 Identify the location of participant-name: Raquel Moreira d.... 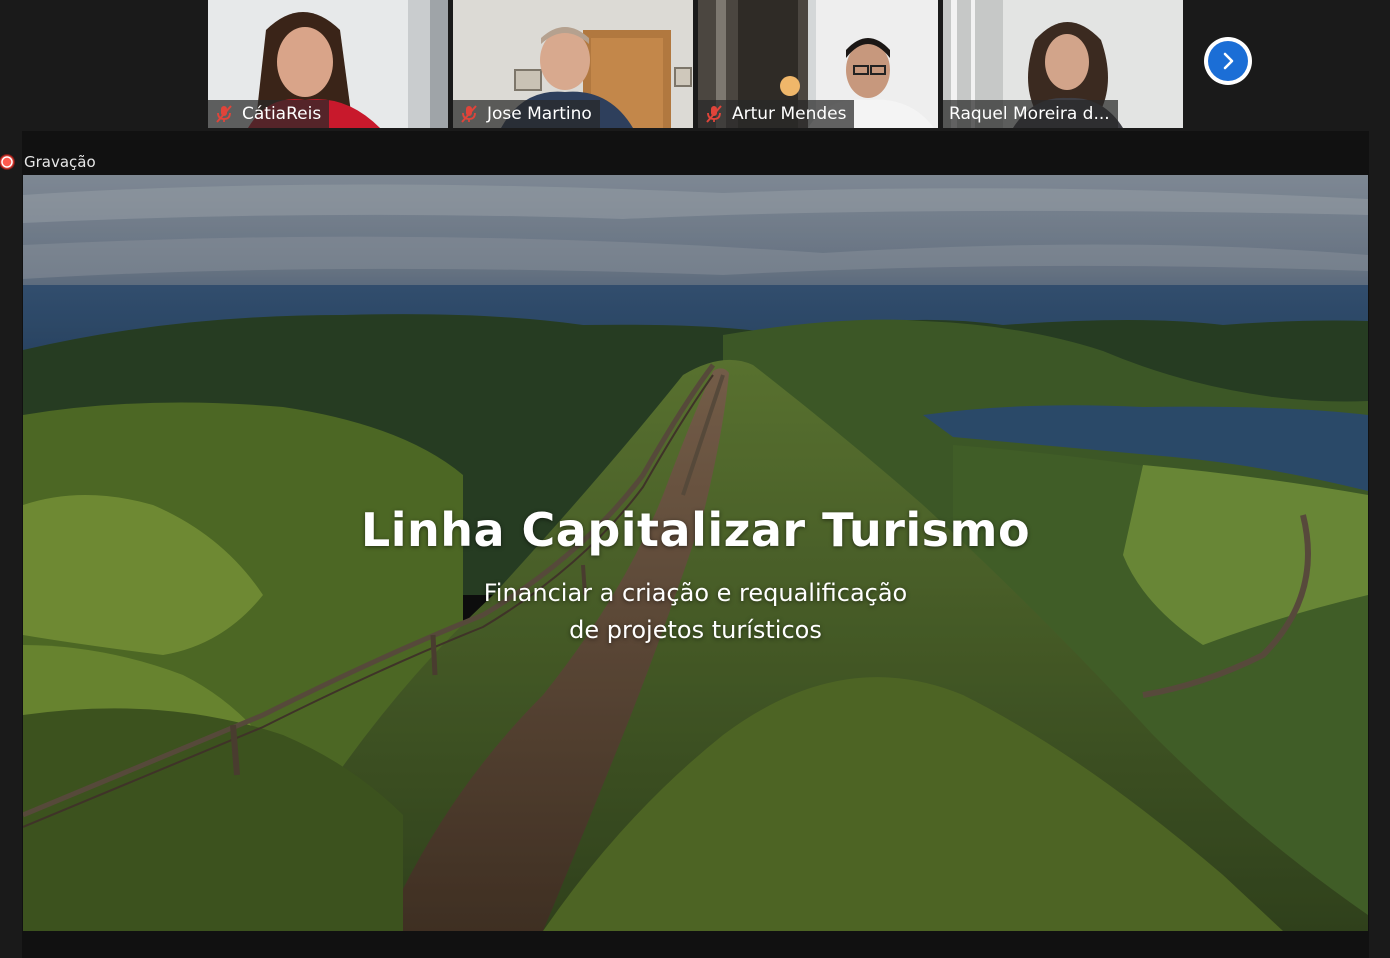
(1029, 114).